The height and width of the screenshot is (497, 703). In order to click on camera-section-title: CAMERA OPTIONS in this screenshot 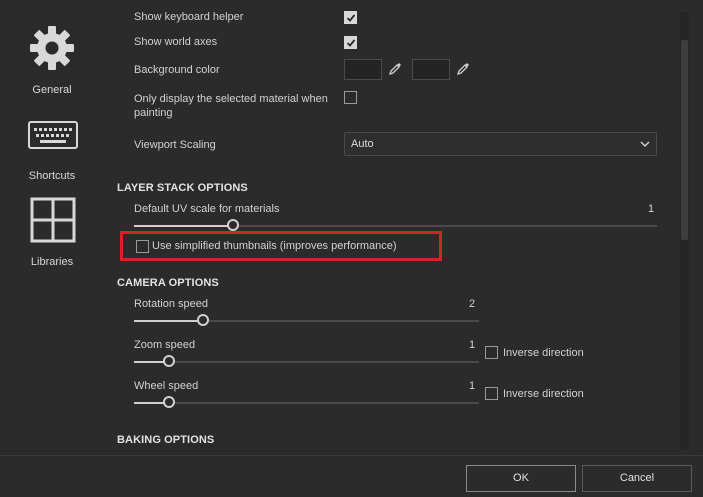, I will do `click(168, 283)`.